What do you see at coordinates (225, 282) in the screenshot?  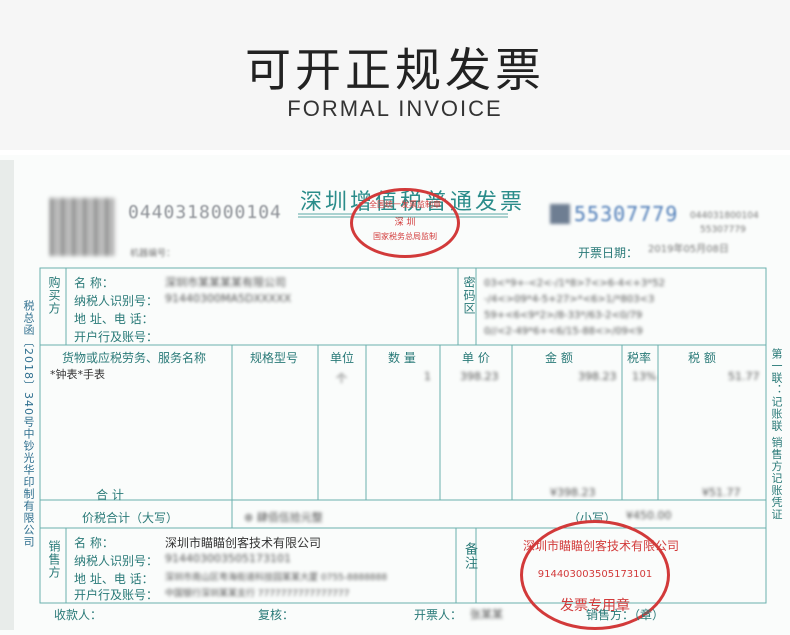 I see `buyer-name-value: 深圳市某某某某有限公司` at bounding box center [225, 282].